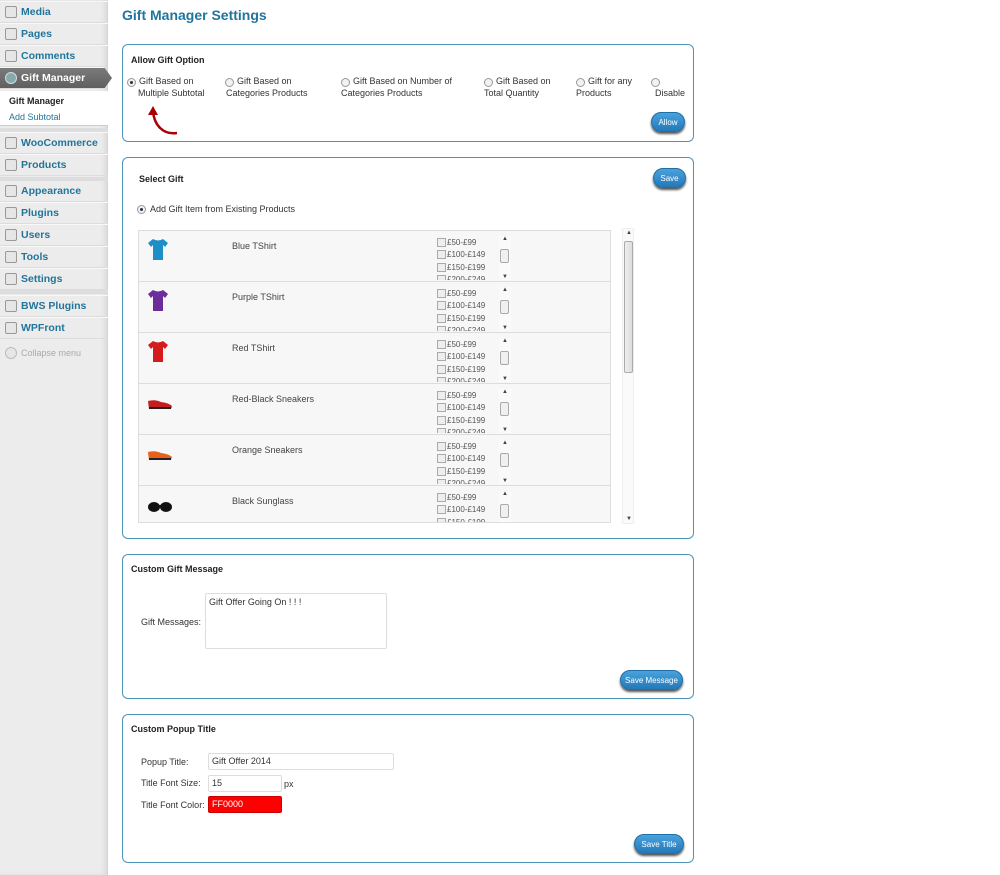  I want to click on sidebar-item-bws-plugins: BWS Plugins, so click(54, 306).